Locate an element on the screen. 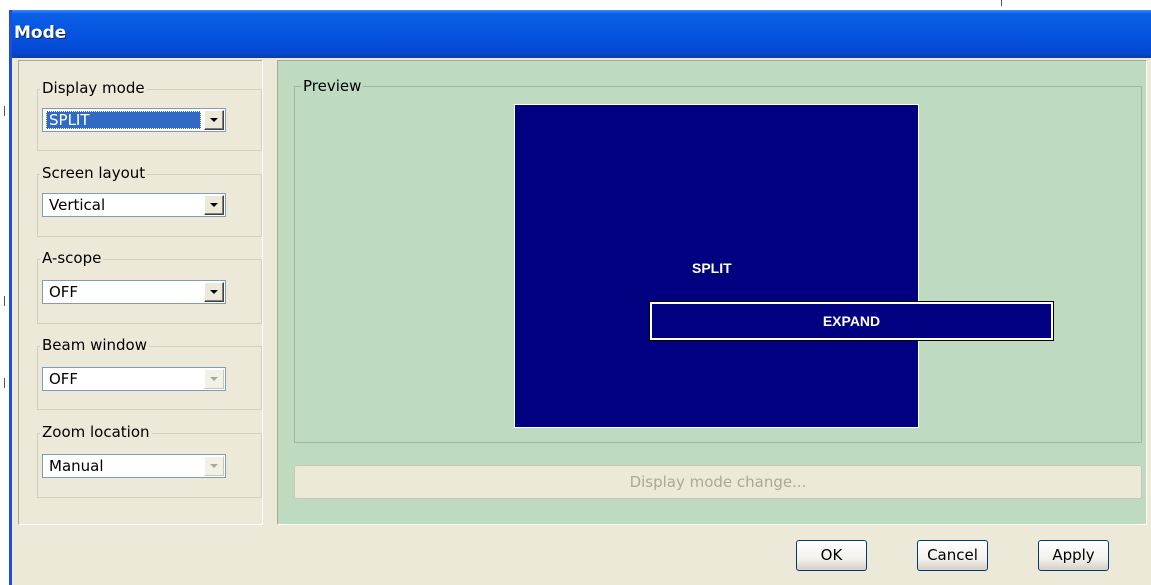  beam-window-label: Beam window is located at coordinates (94, 345).